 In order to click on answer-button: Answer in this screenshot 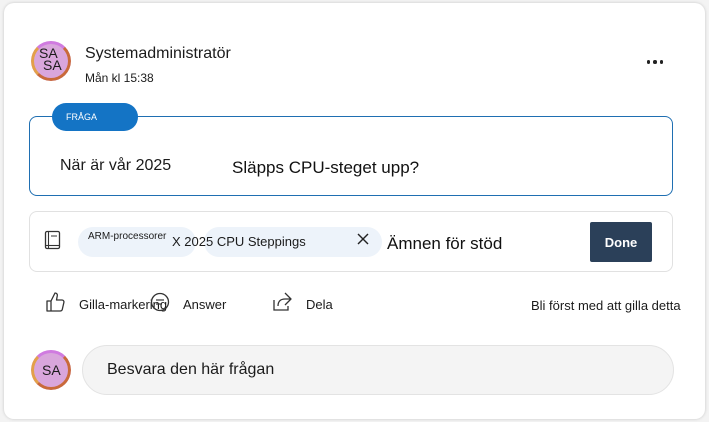, I will do `click(186, 305)`.